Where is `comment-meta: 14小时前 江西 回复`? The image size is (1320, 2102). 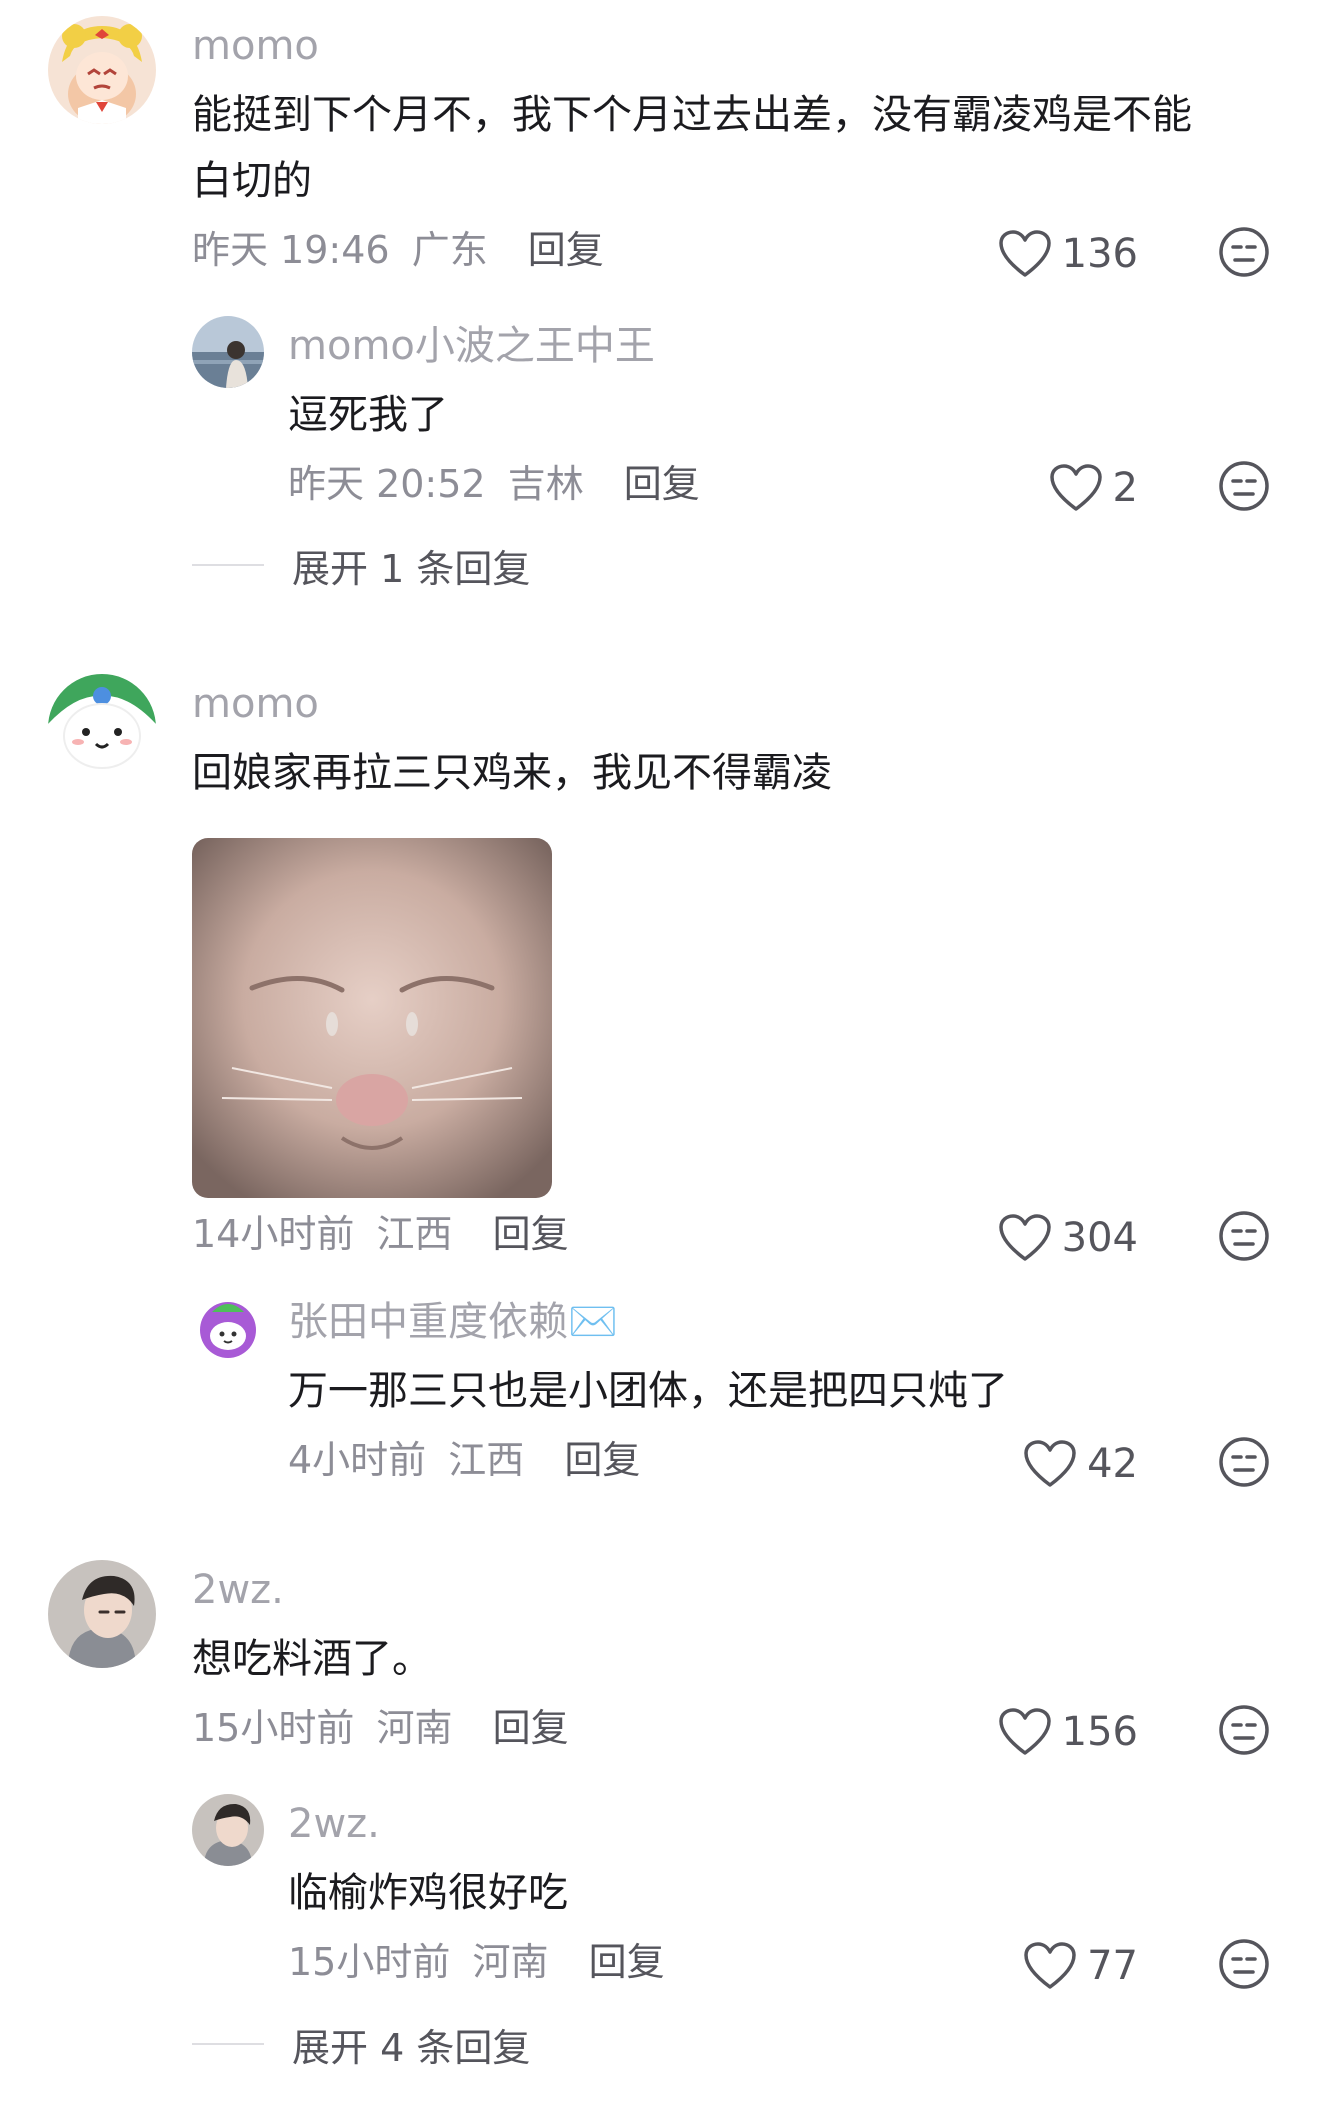
comment-meta: 14小时前 江西 回复 is located at coordinates (380, 1234).